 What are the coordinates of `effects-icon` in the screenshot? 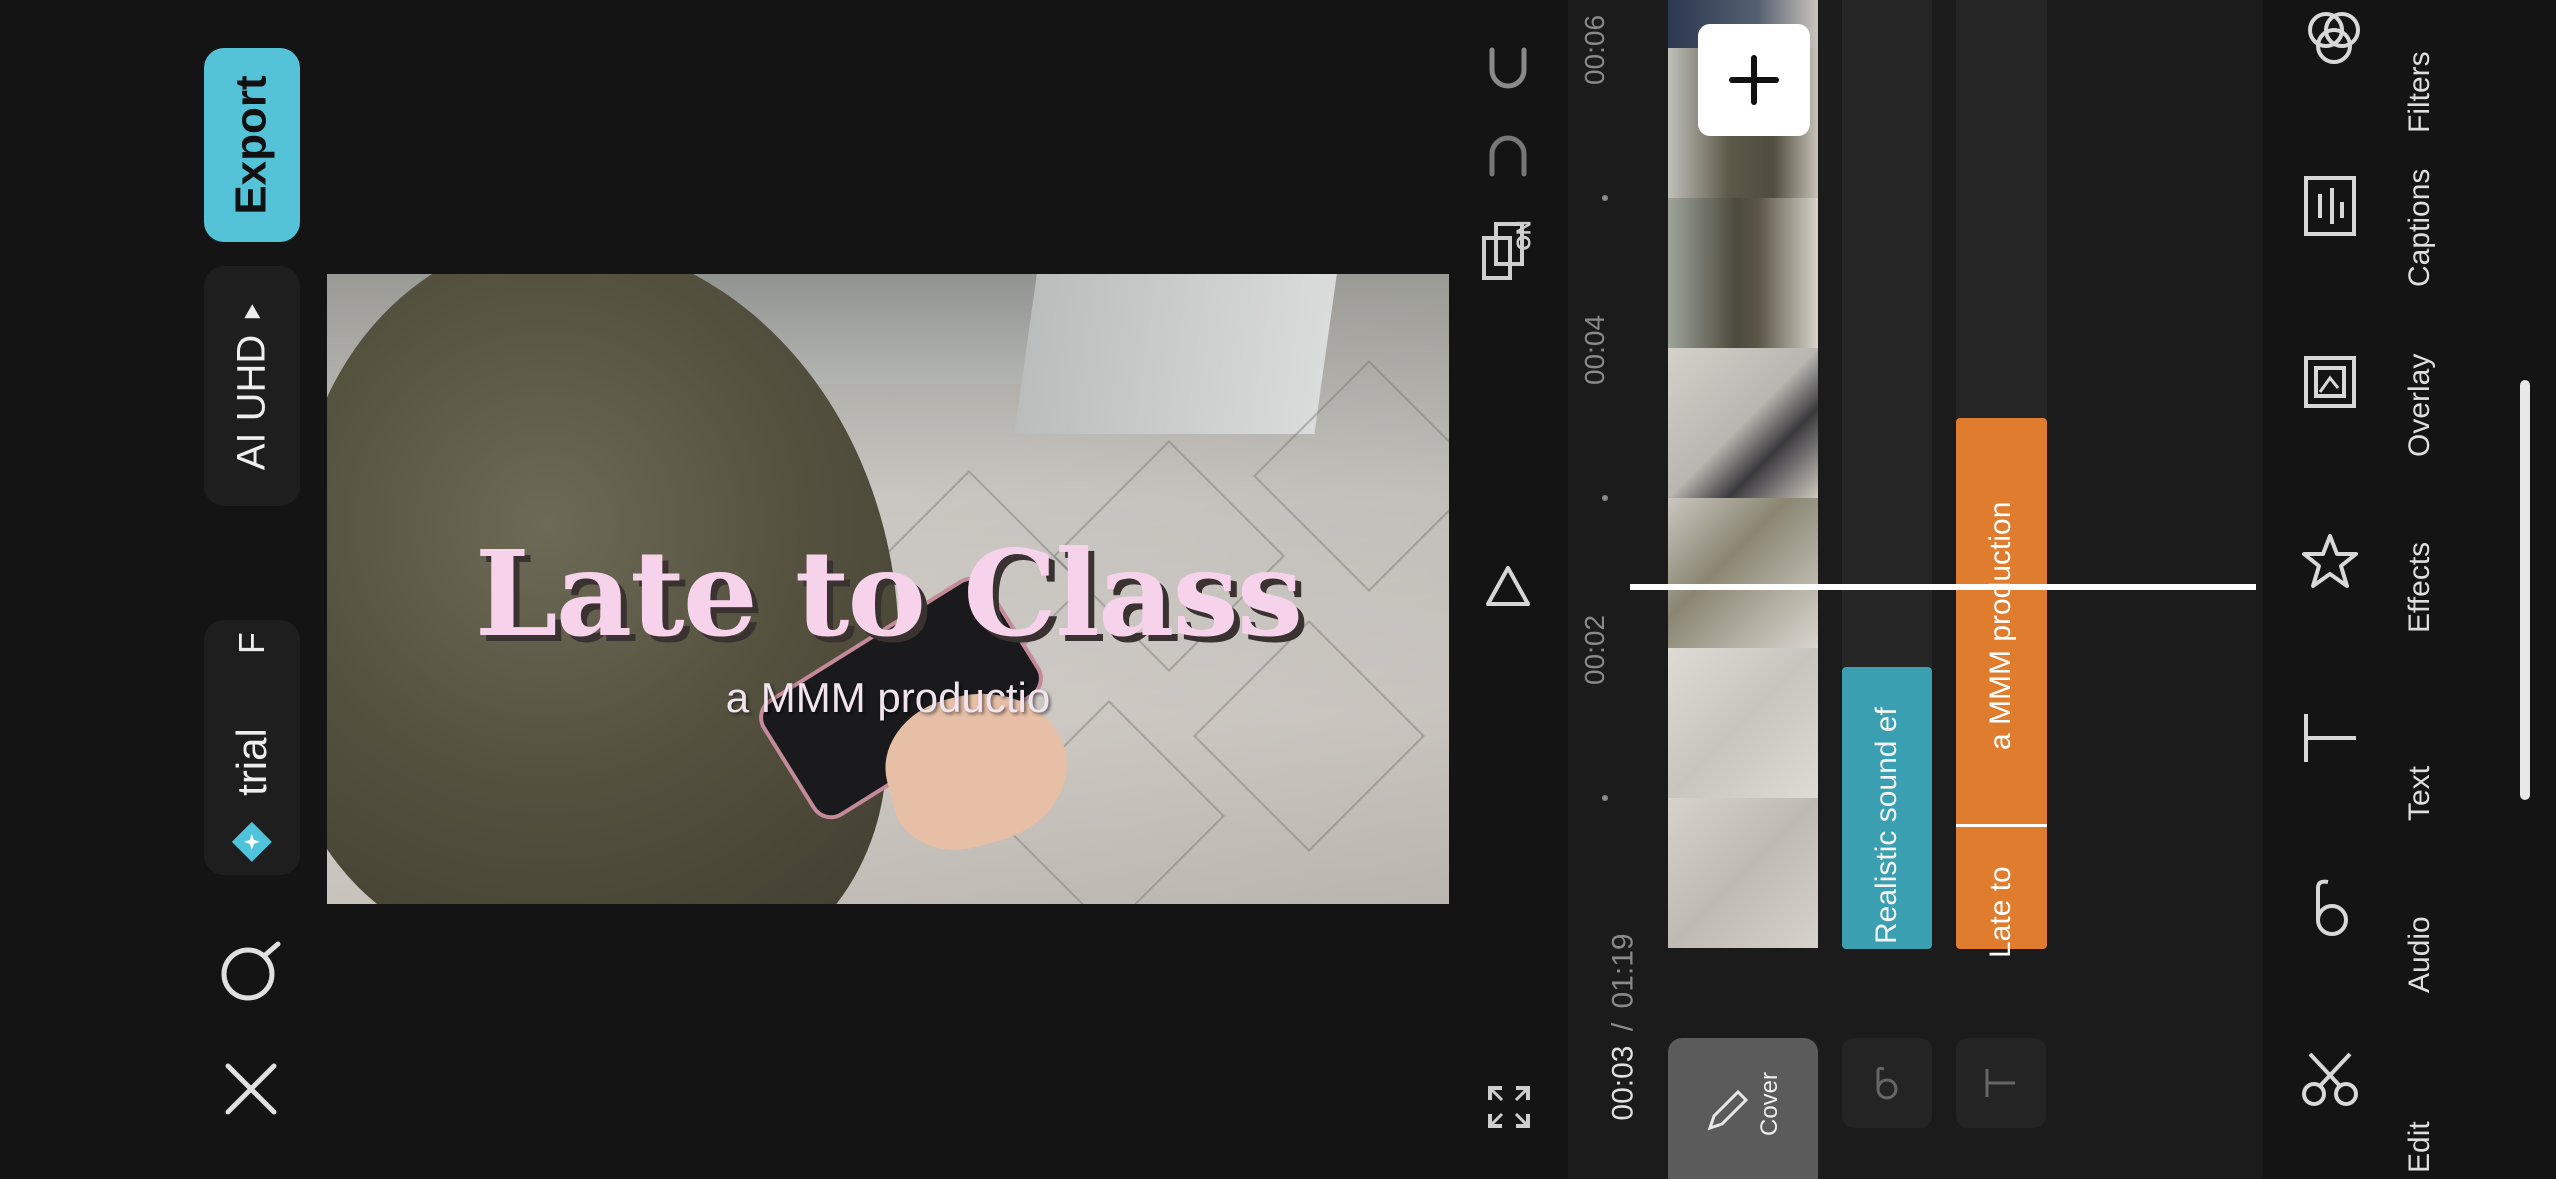 It's located at (2330, 561).